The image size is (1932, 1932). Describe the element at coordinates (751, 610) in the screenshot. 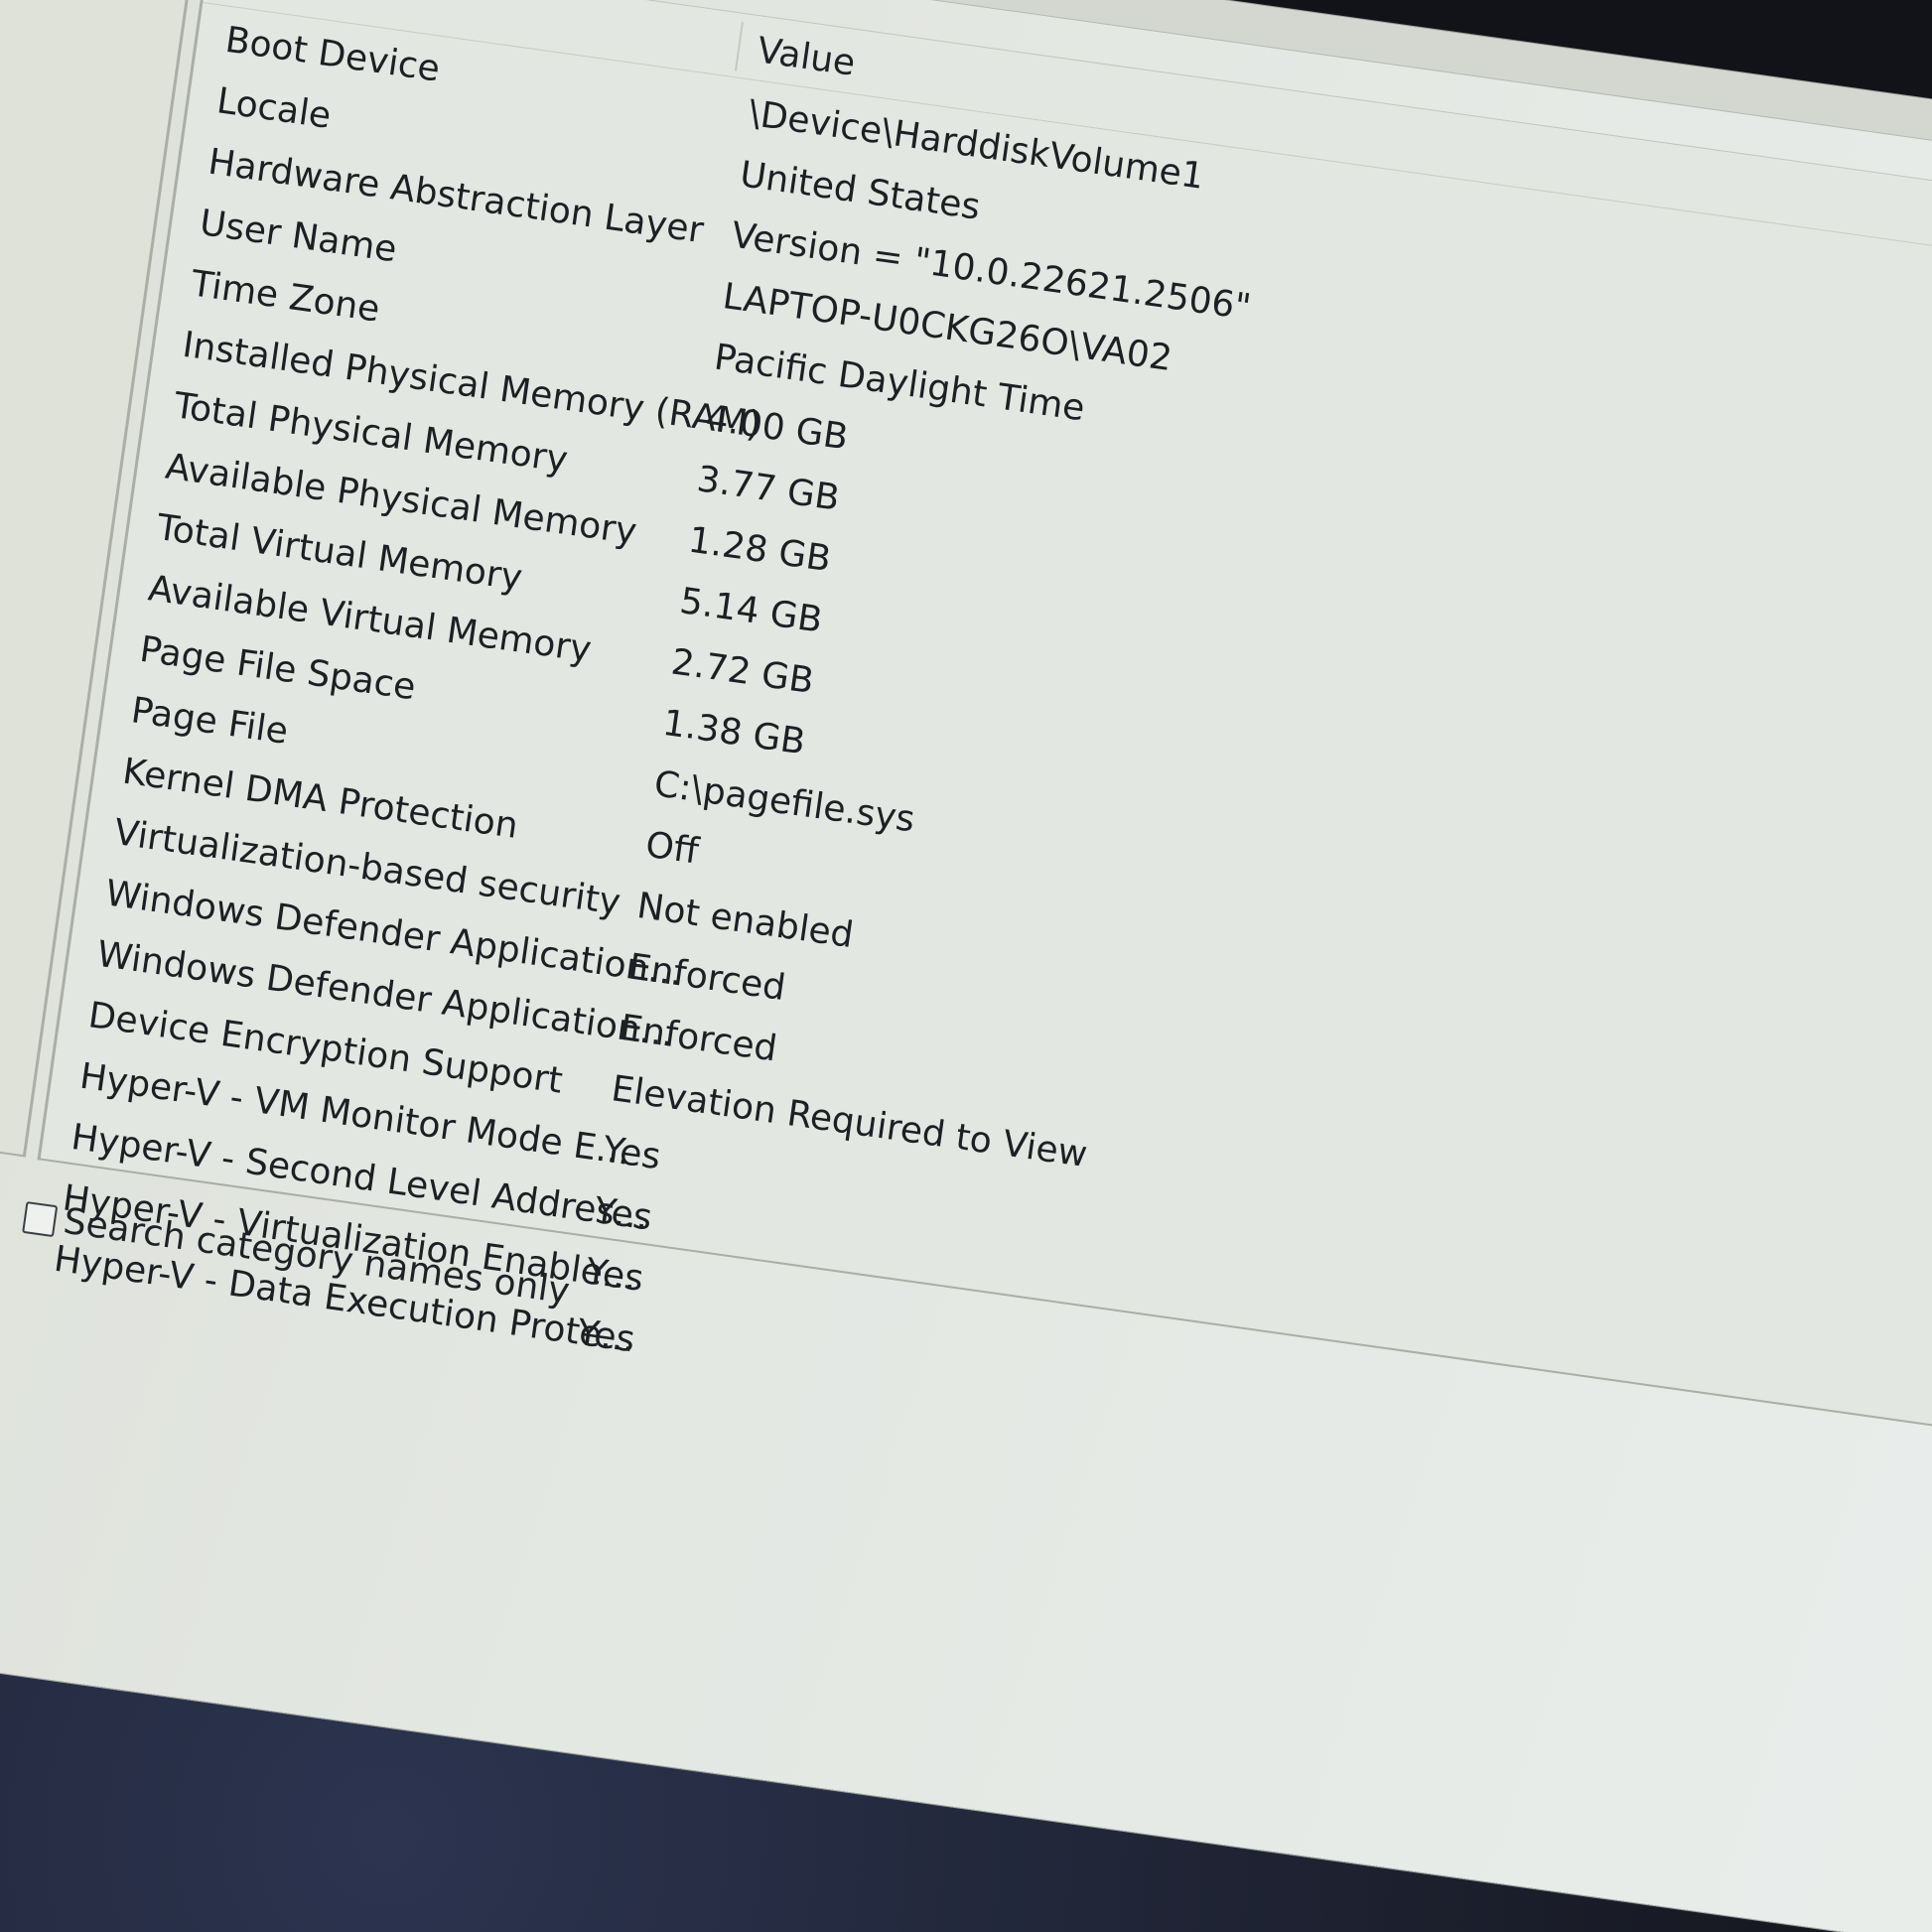

I see `row-value-cell: 5.14 GB` at that location.